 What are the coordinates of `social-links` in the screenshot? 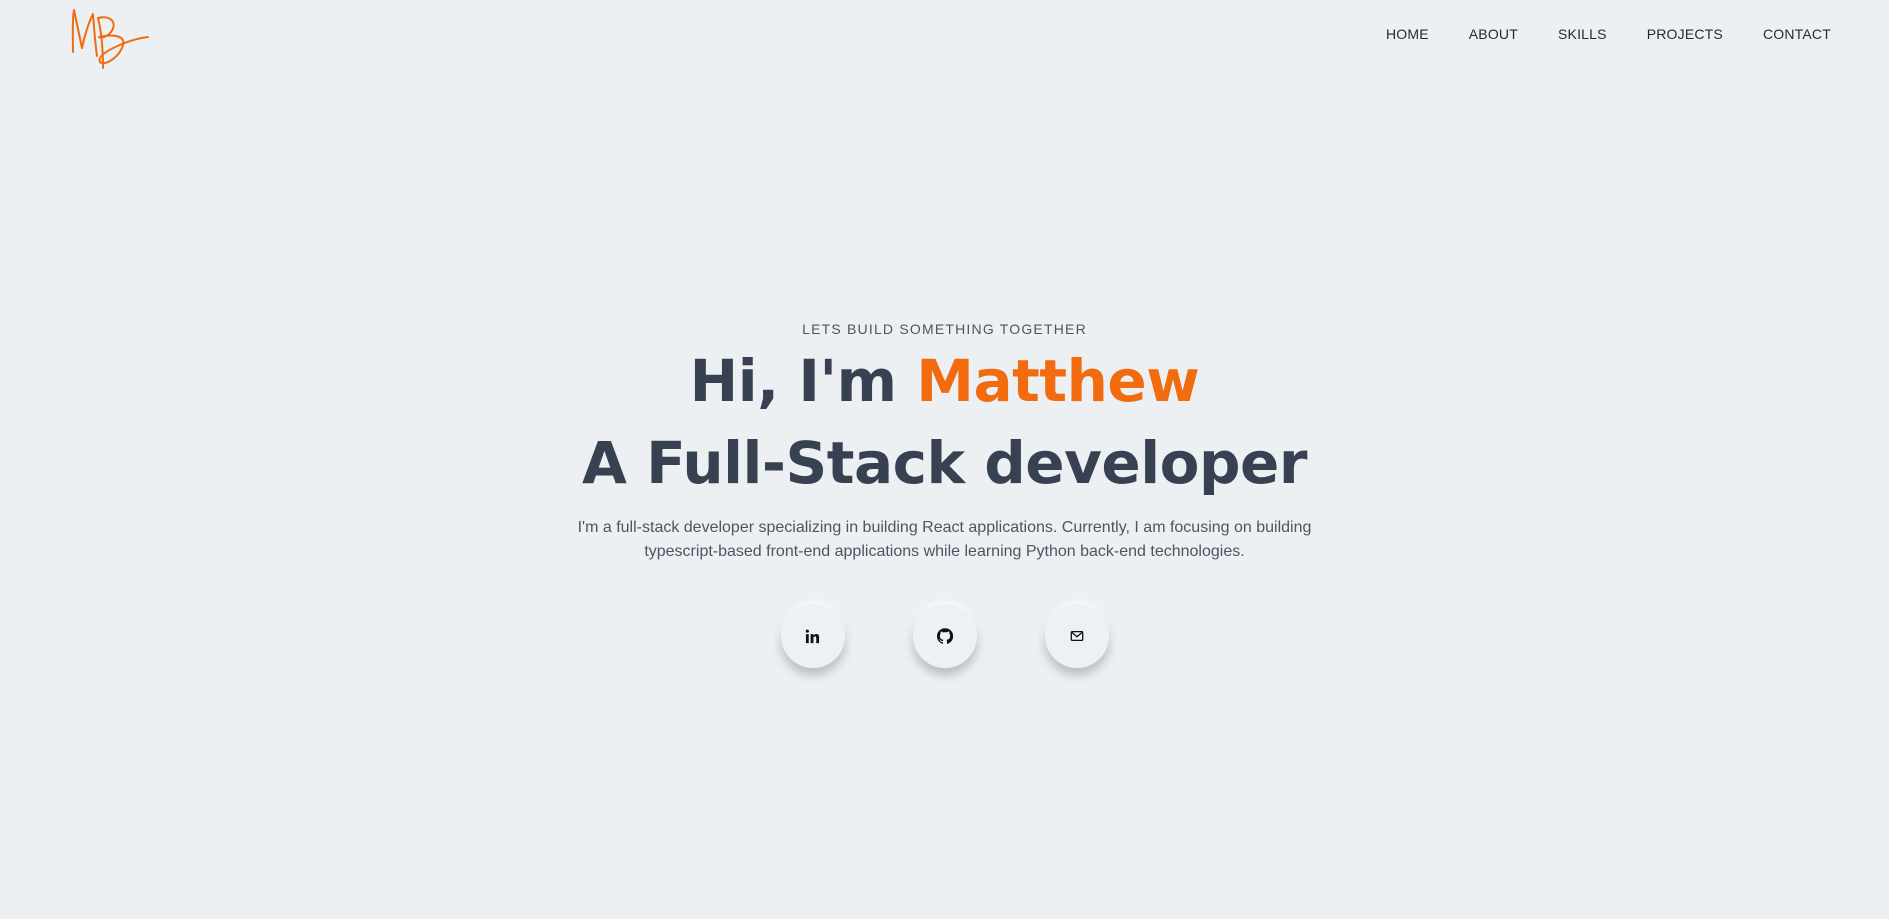 It's located at (944, 636).